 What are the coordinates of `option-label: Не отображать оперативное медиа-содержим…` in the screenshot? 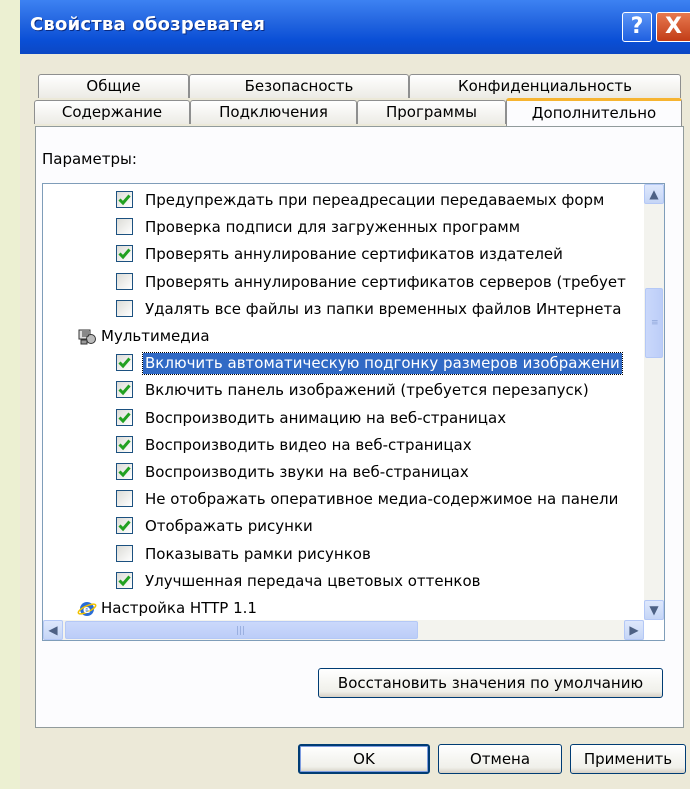 It's located at (382, 499).